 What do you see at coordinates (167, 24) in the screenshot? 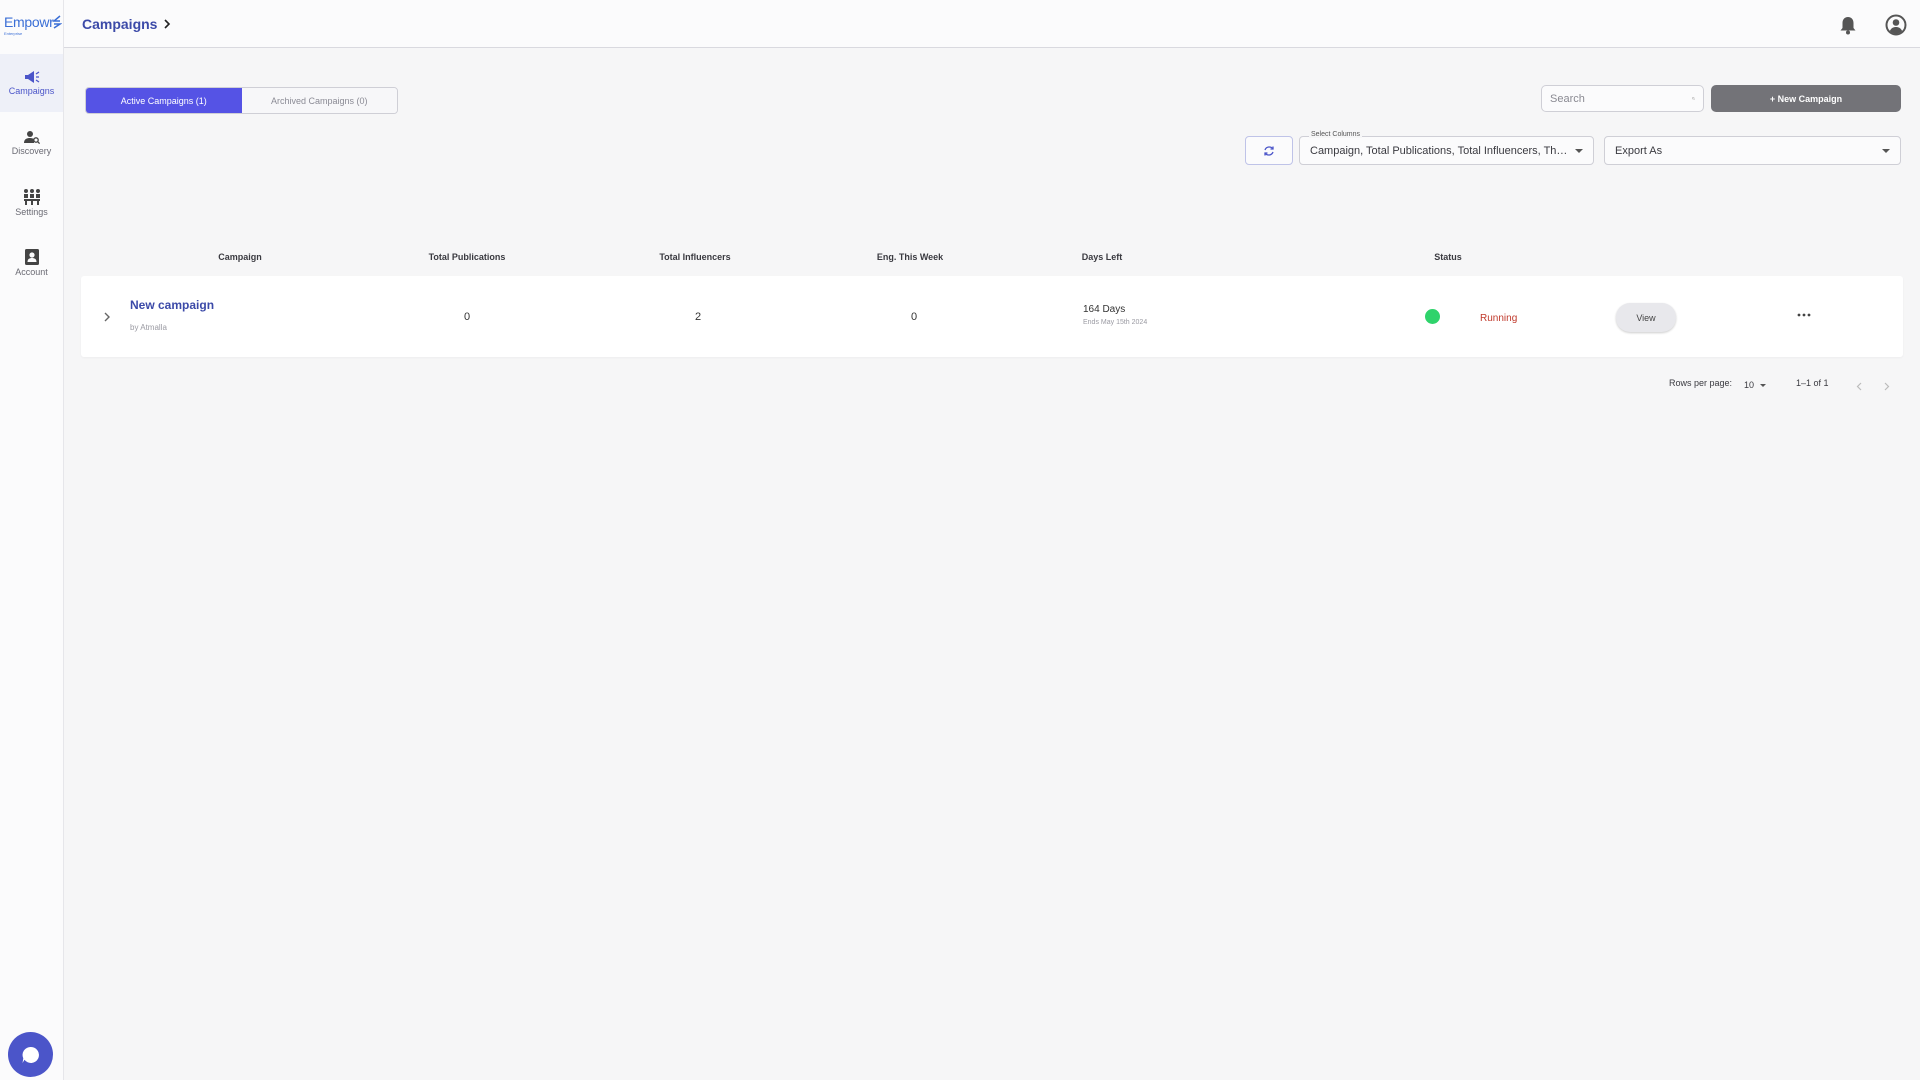
I see `chevron-right-icon` at bounding box center [167, 24].